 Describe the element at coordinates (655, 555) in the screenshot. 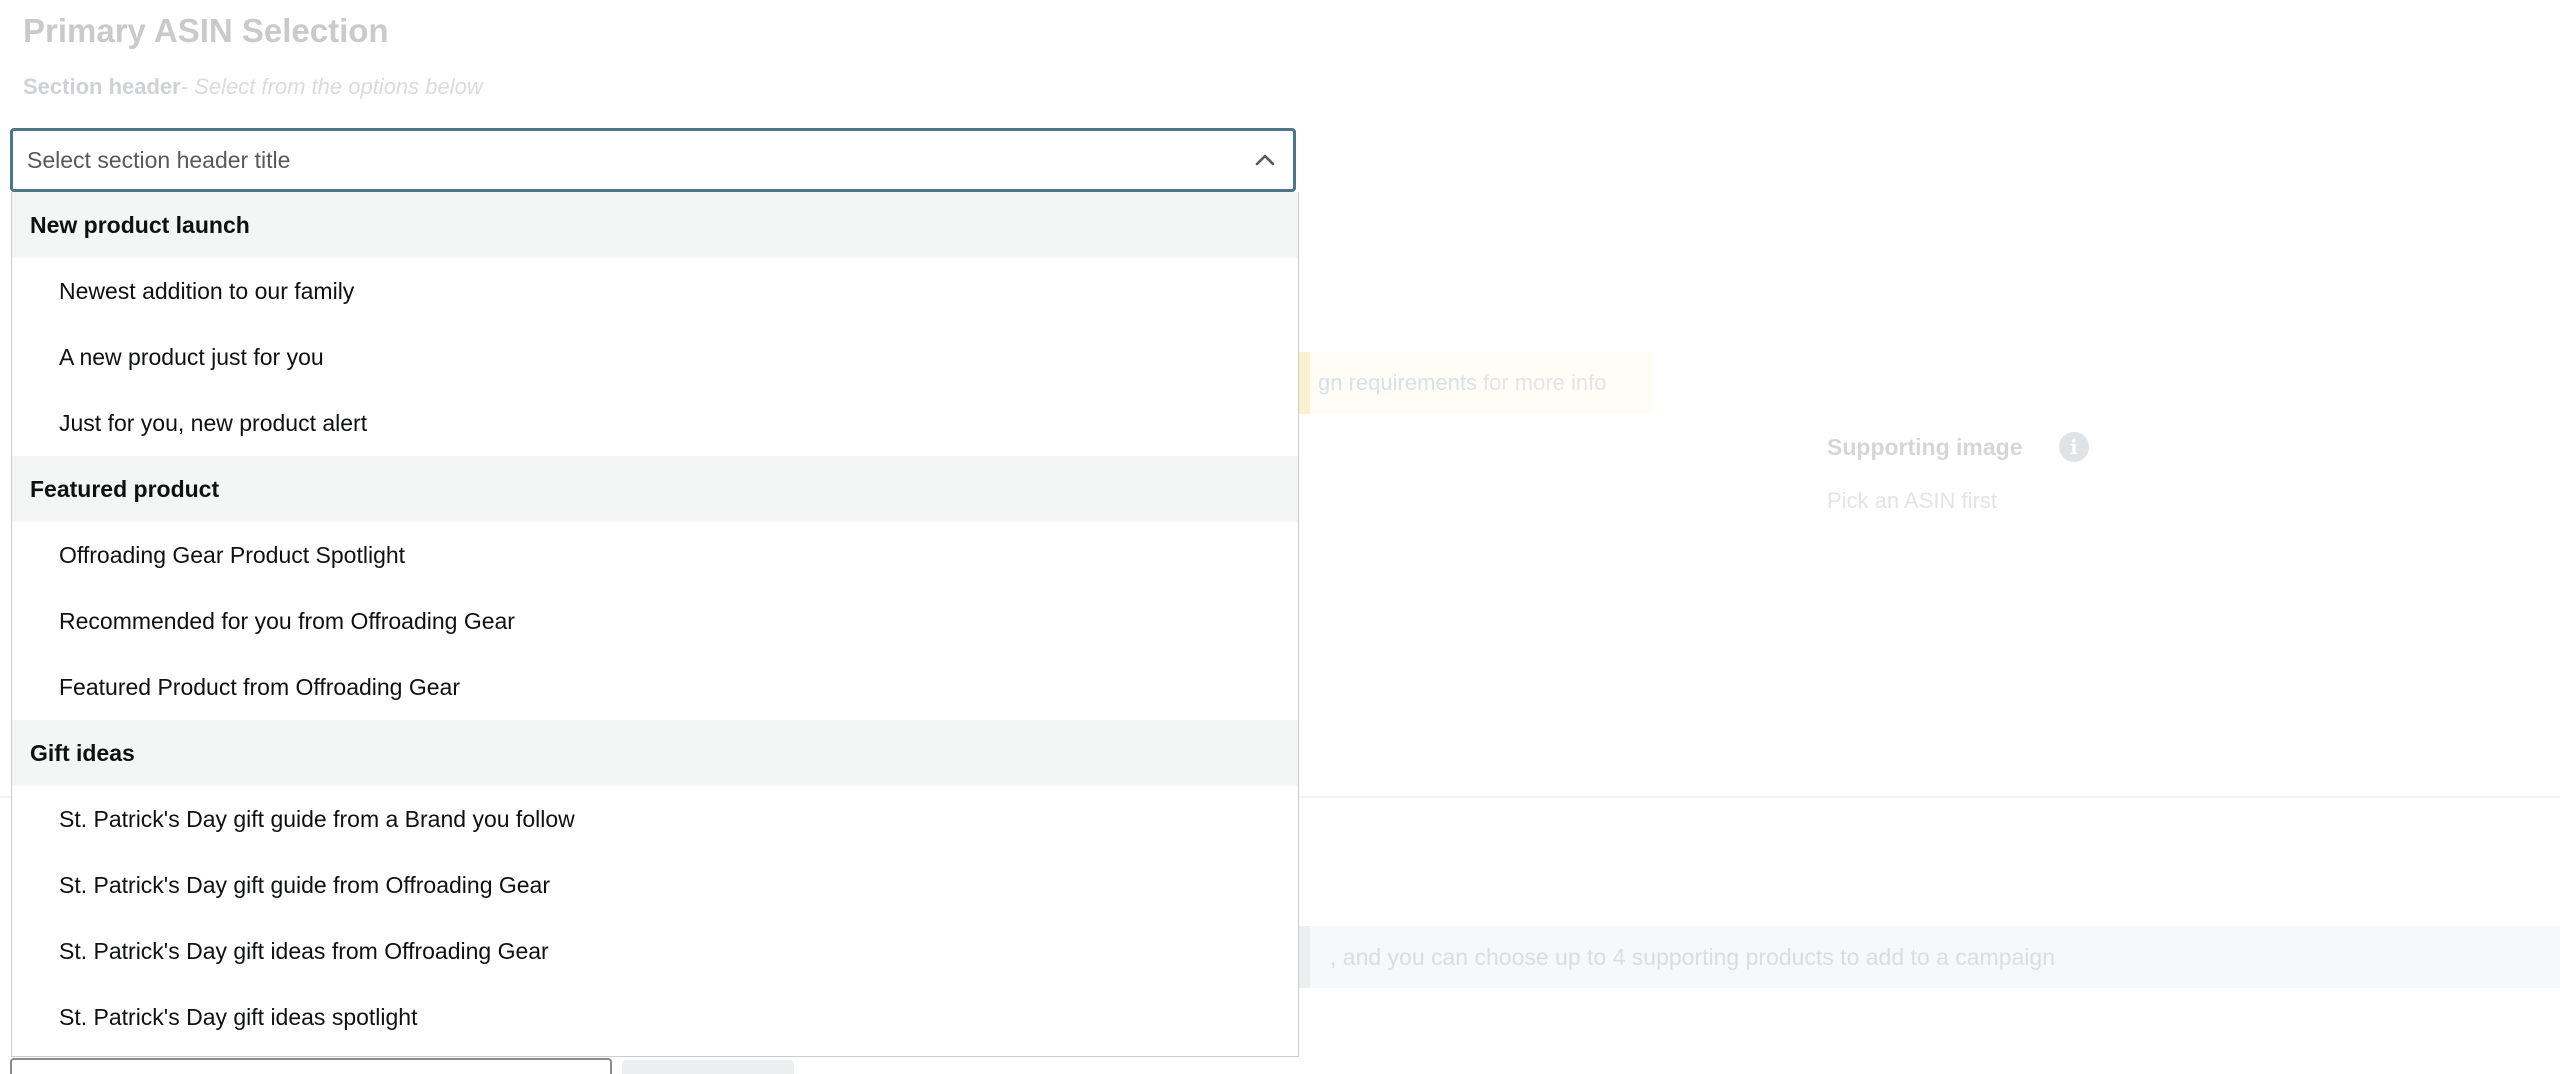

I see `option-product-spotlight: Offroading Gear Product Spotlight` at that location.